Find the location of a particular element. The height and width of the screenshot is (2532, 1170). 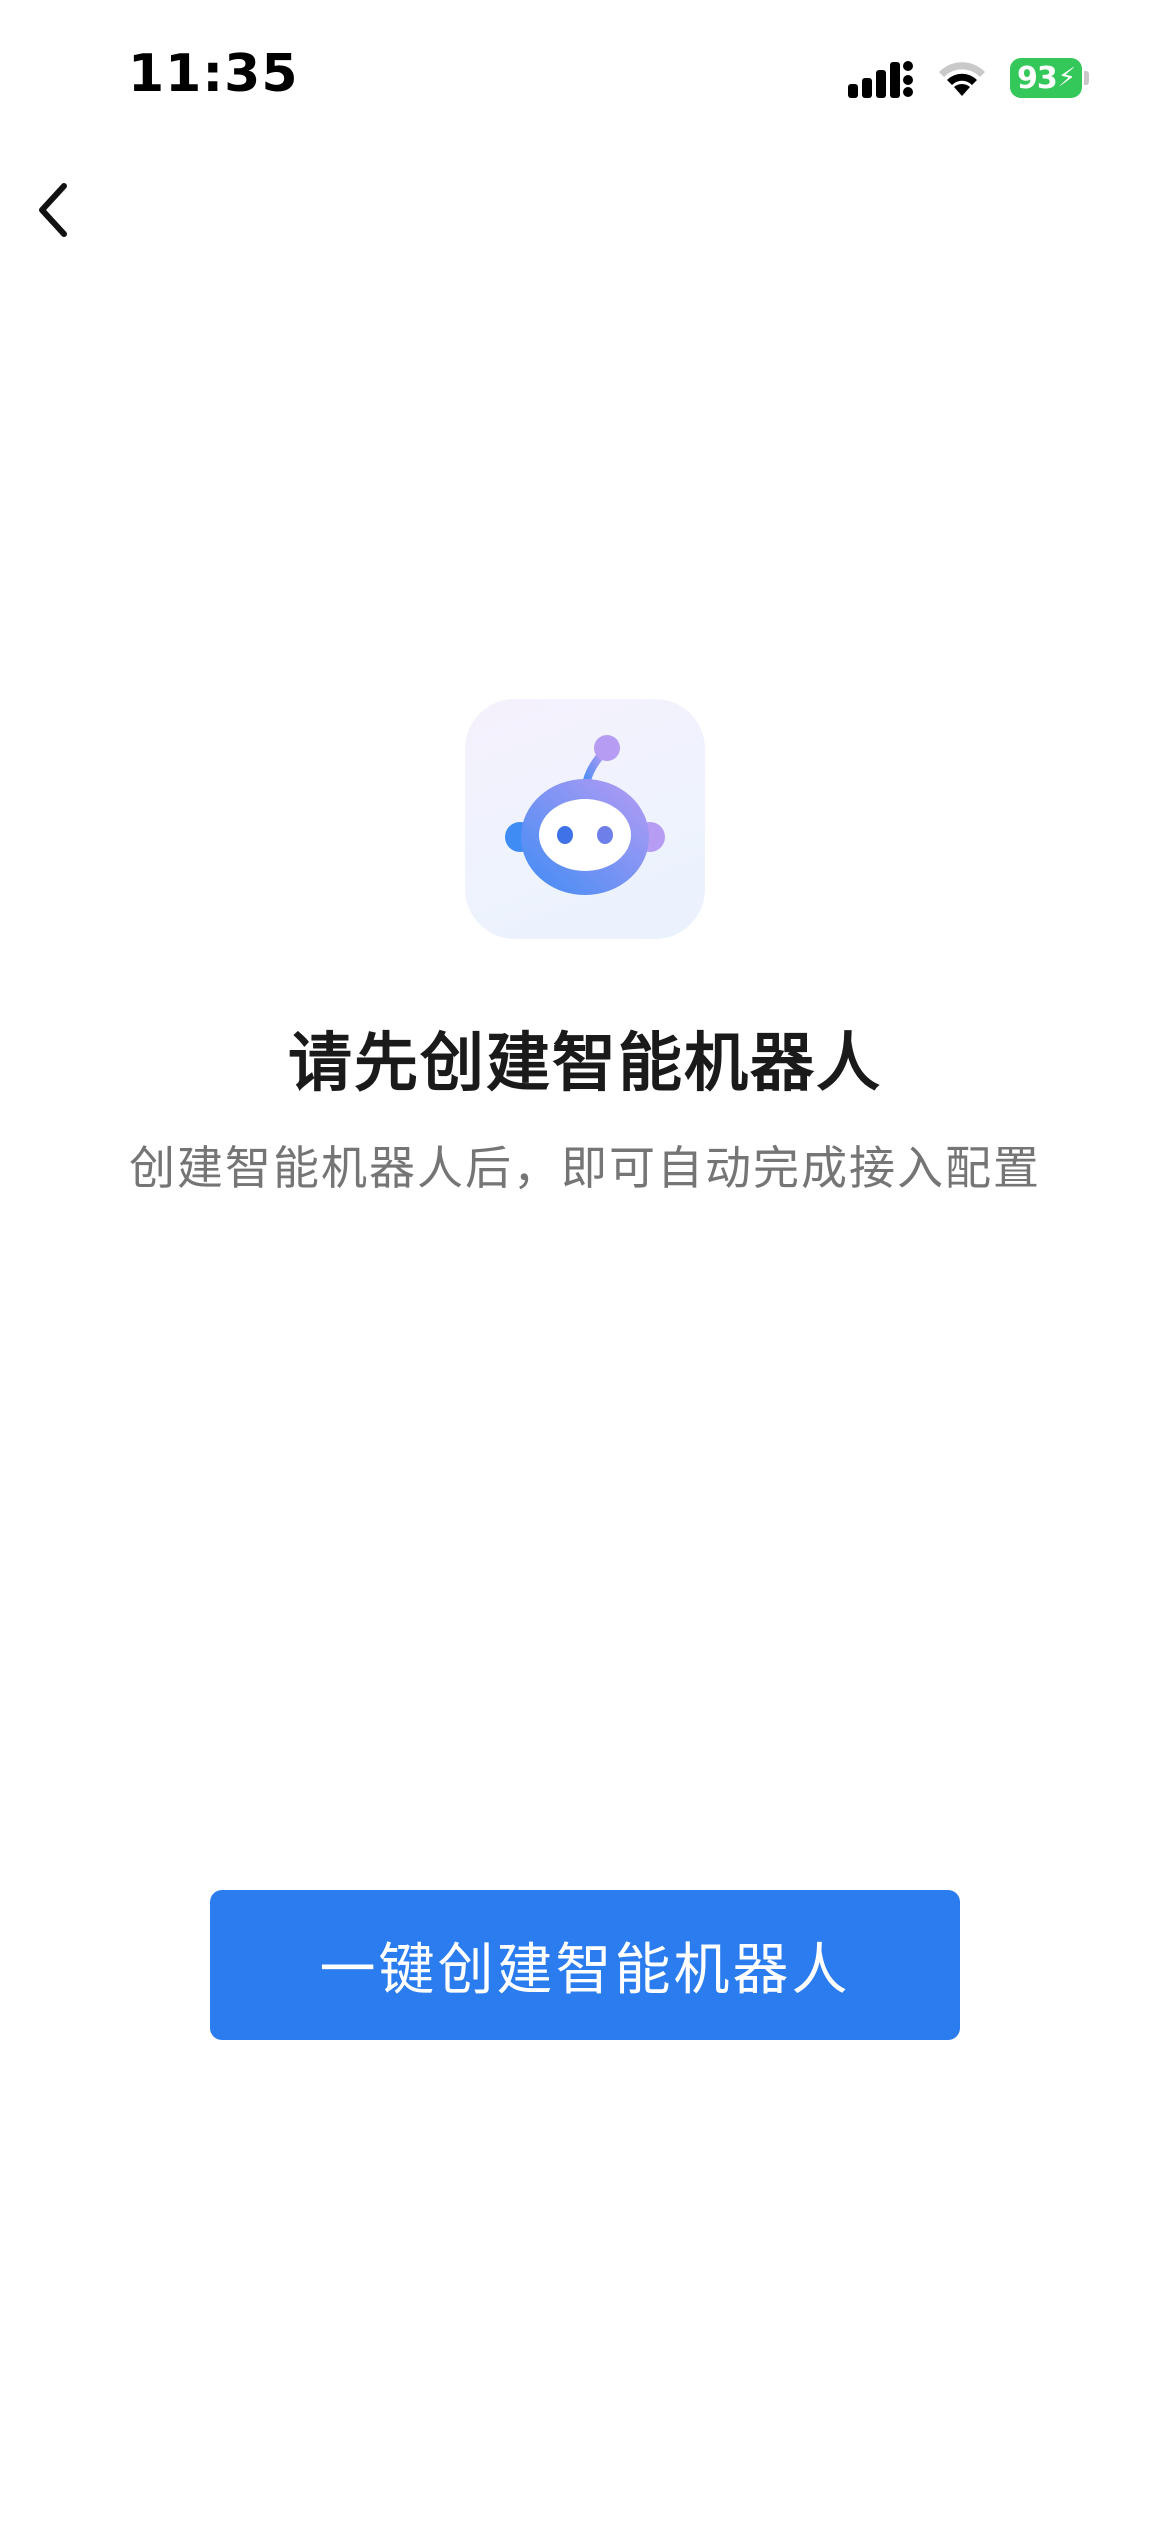

page-title: 请先创建智能机器人 is located at coordinates (585, 1064).